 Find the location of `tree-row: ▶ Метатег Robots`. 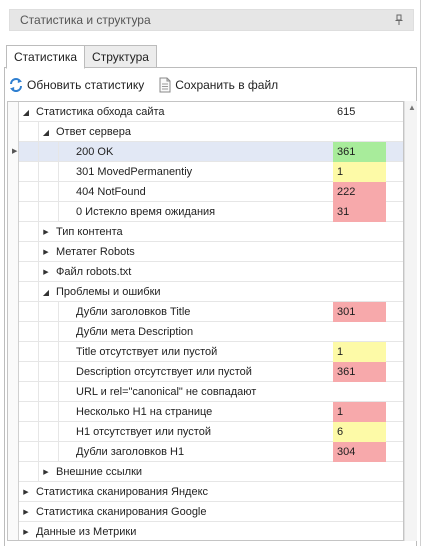

tree-row: ▶ Метатег Robots is located at coordinates (205, 252).